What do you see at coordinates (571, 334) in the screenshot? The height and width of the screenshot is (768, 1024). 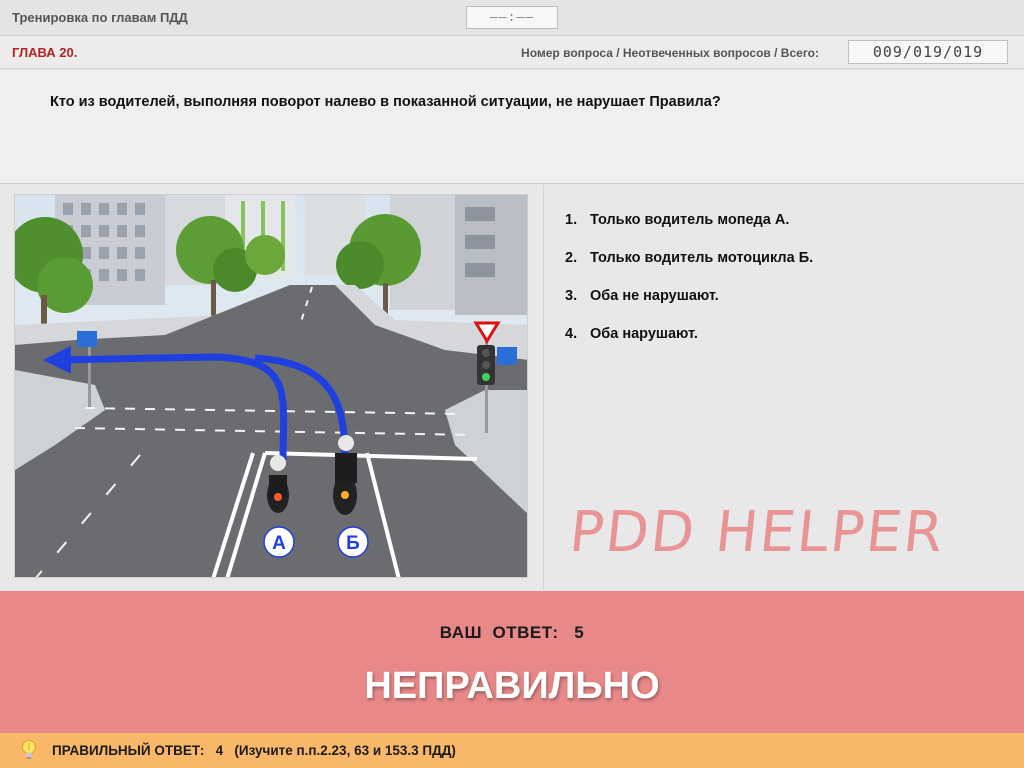 I see `answer-number: 4.` at bounding box center [571, 334].